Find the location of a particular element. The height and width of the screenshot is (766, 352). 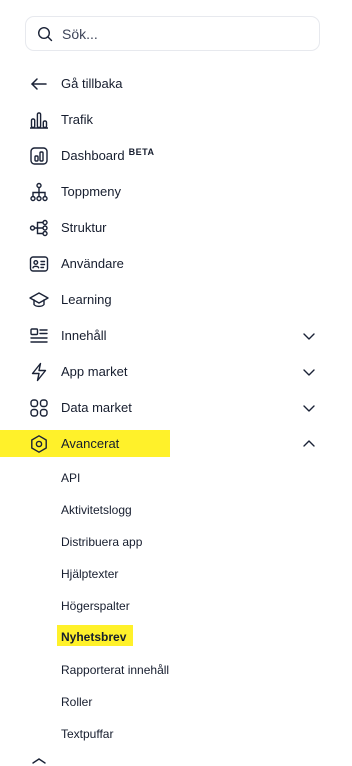

submenu-item-rapporterat-innehall: Rapporterat innehåll is located at coordinates (115, 670).